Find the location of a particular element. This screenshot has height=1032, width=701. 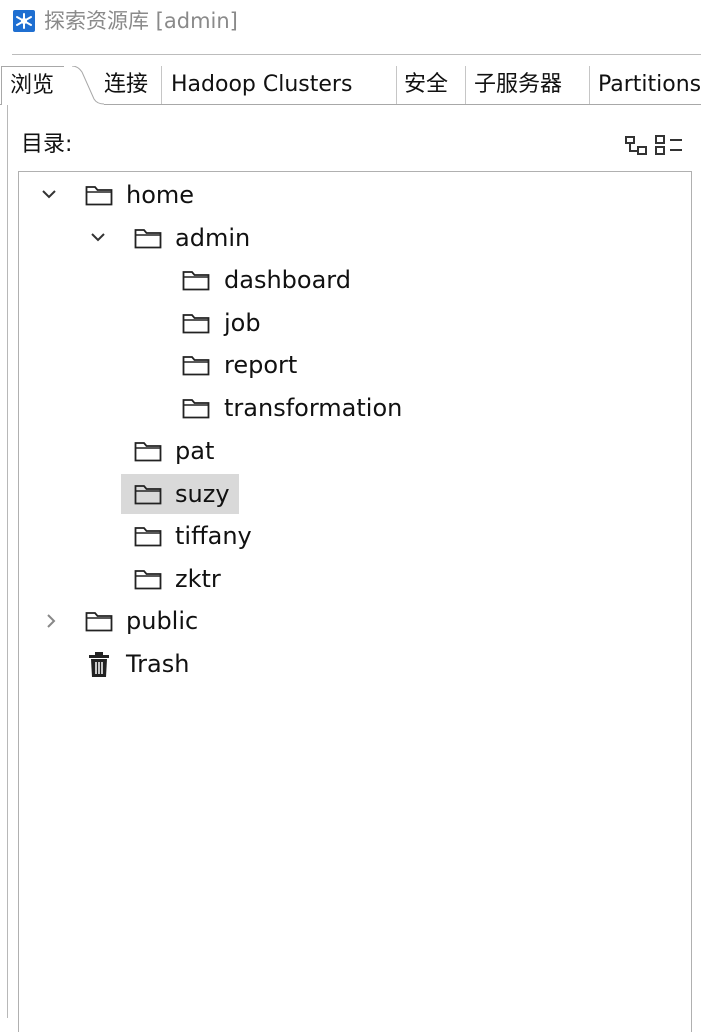

tab-label: Hadoop Clusters is located at coordinates (262, 84).